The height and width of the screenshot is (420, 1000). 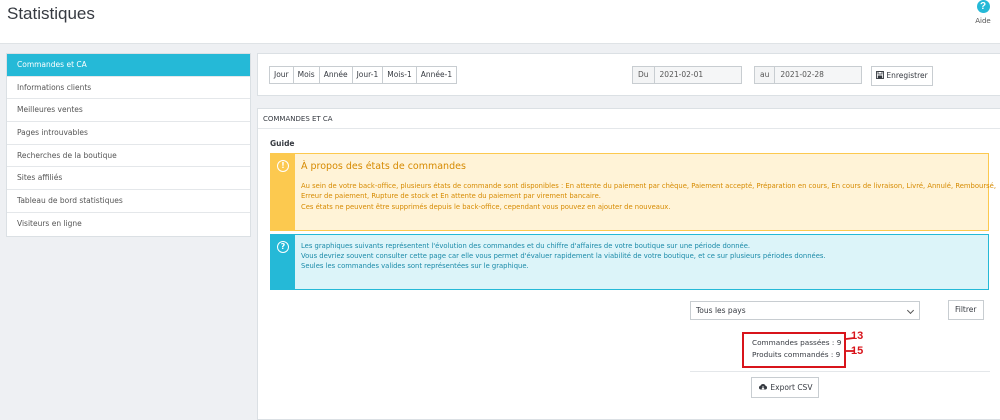 I want to click on help-label: Aide, so click(x=983, y=21).